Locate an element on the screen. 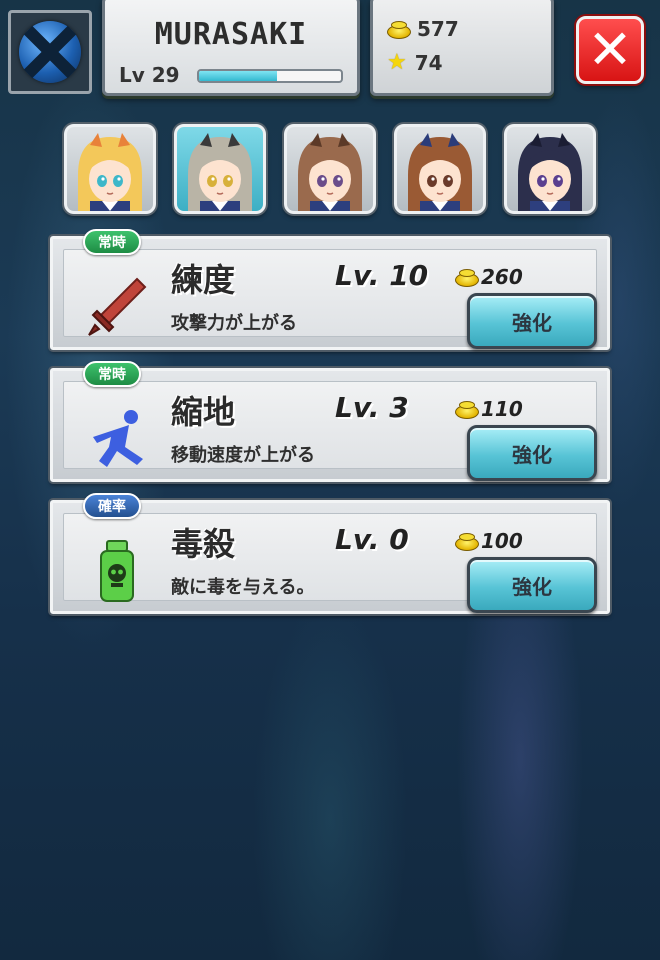  skill-cost: 110 is located at coordinates (489, 409).